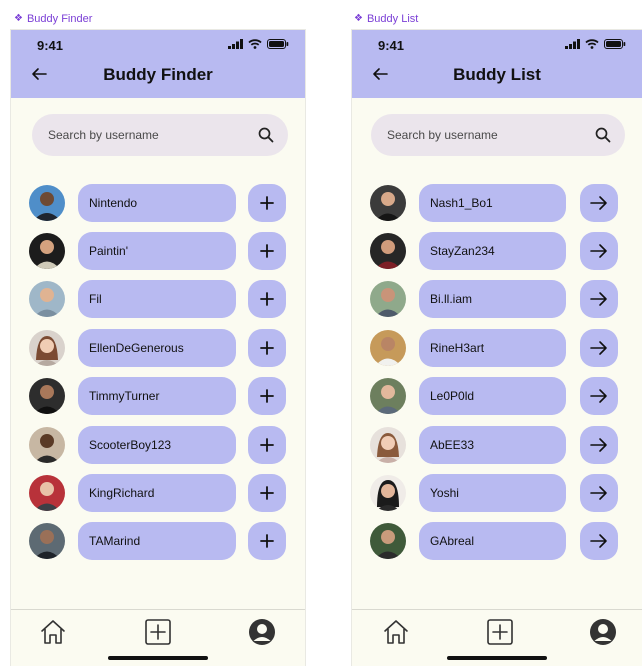 This screenshot has height=666, width=642. Describe the element at coordinates (158, 74) in the screenshot. I see `page-title: Buddy Finder` at that location.